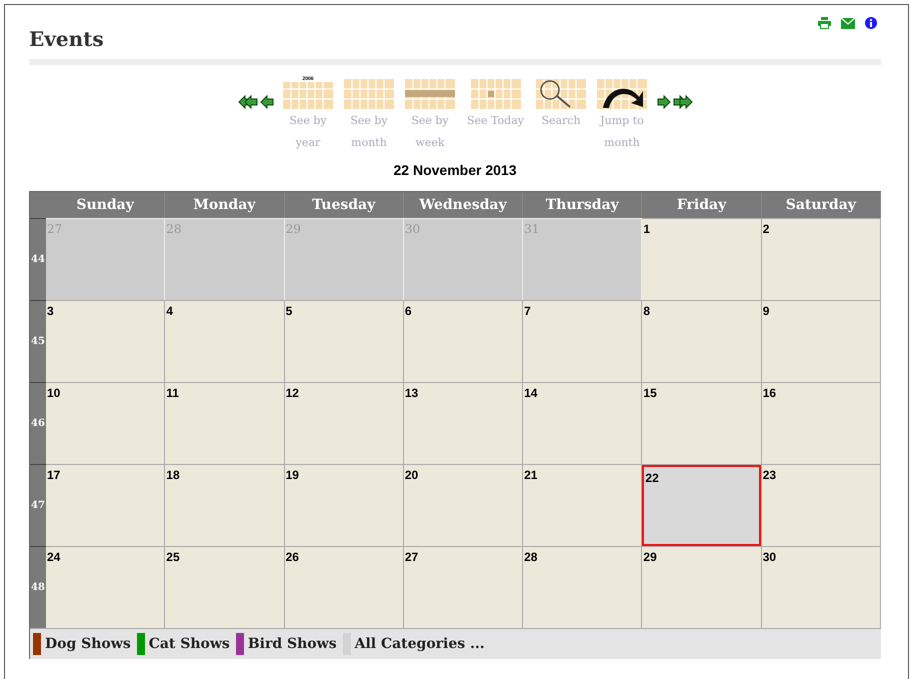 This screenshot has width=910, height=679. I want to click on day-cell: 20, so click(464, 505).